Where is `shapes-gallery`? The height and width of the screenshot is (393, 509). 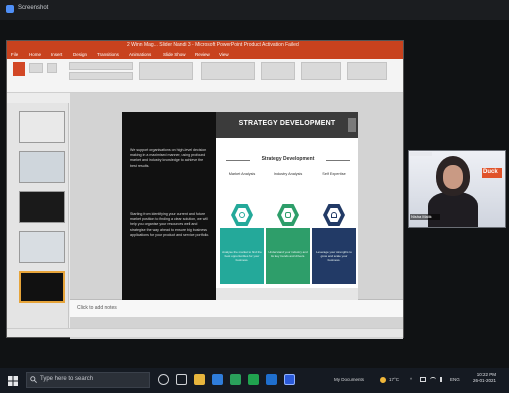
shapes-gallery is located at coordinates (228, 71).